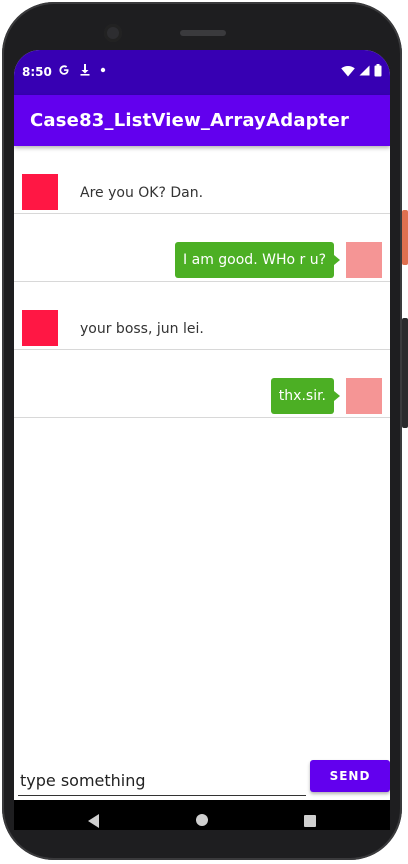 The image size is (408, 864). Describe the element at coordinates (93, 821) in the screenshot. I see `back-icon` at that location.